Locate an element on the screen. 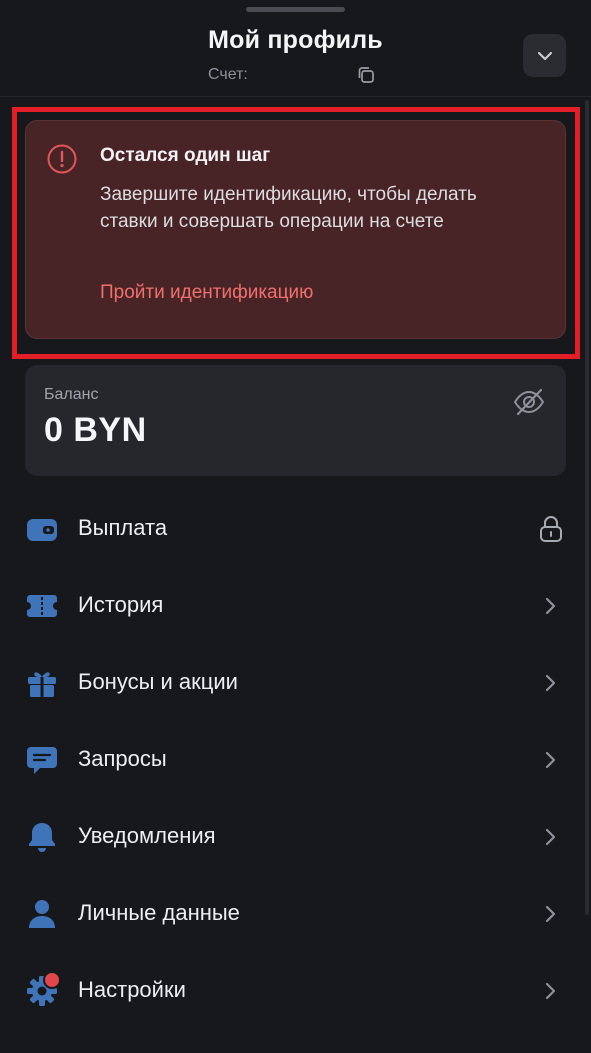 The width and height of the screenshot is (591, 1053). chevron-down-icon is located at coordinates (544, 55).